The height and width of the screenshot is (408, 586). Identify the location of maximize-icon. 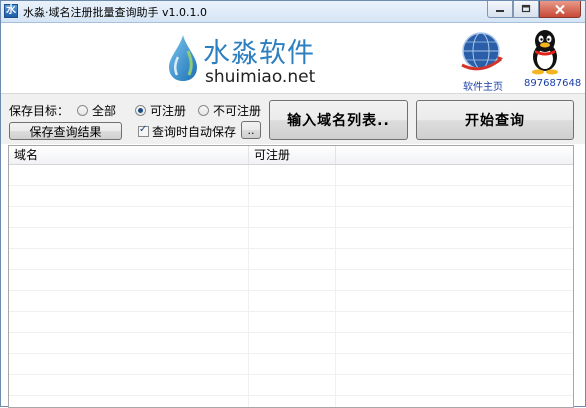
(526, 8).